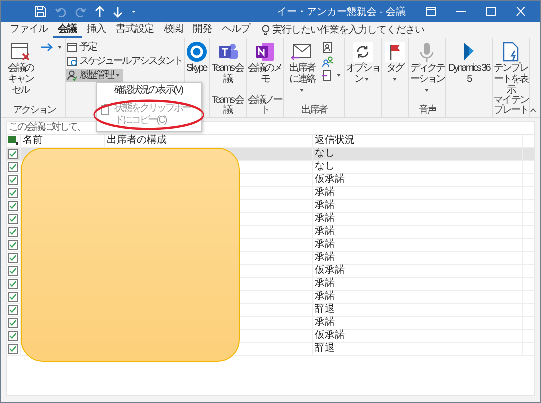 This screenshot has width=541, height=403. I want to click on contact-card-icon, so click(327, 48).